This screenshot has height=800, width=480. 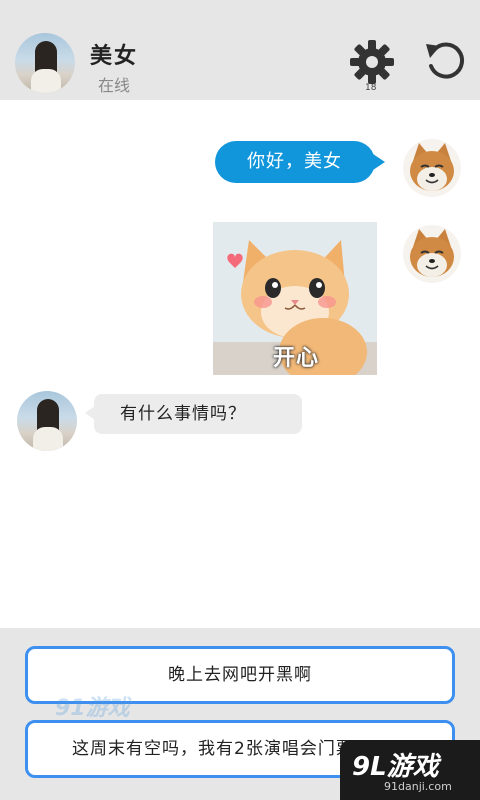 What do you see at coordinates (240, 50) in the screenshot?
I see `chat-header: 美女 在线 18` at bounding box center [240, 50].